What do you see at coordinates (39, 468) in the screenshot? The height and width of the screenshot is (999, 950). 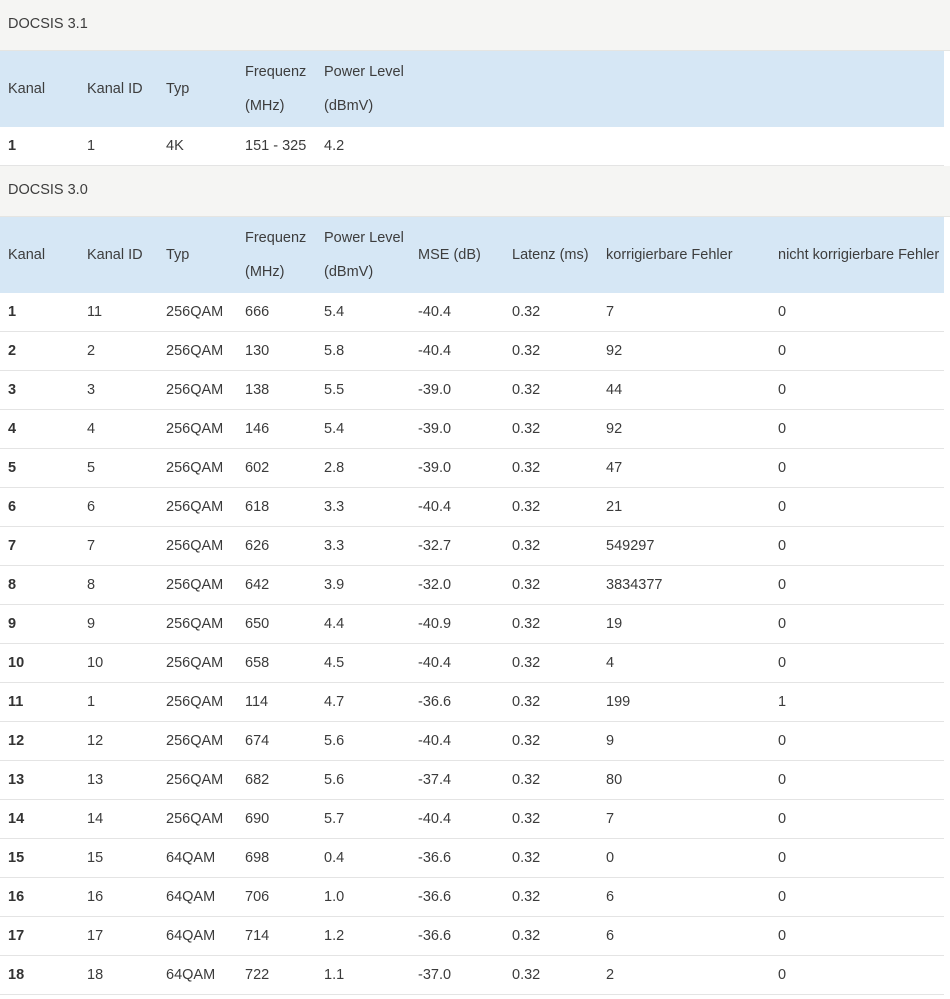 I see `cell-kanal: 5` at bounding box center [39, 468].